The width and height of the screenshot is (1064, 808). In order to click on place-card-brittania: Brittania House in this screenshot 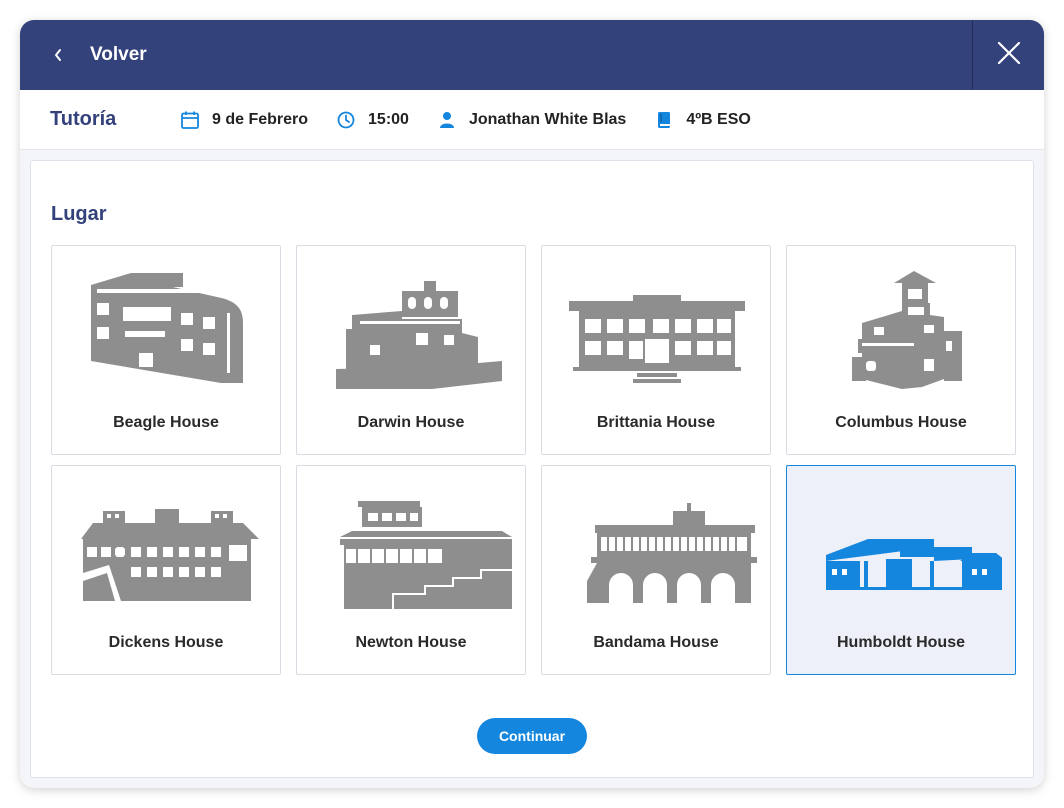, I will do `click(656, 350)`.